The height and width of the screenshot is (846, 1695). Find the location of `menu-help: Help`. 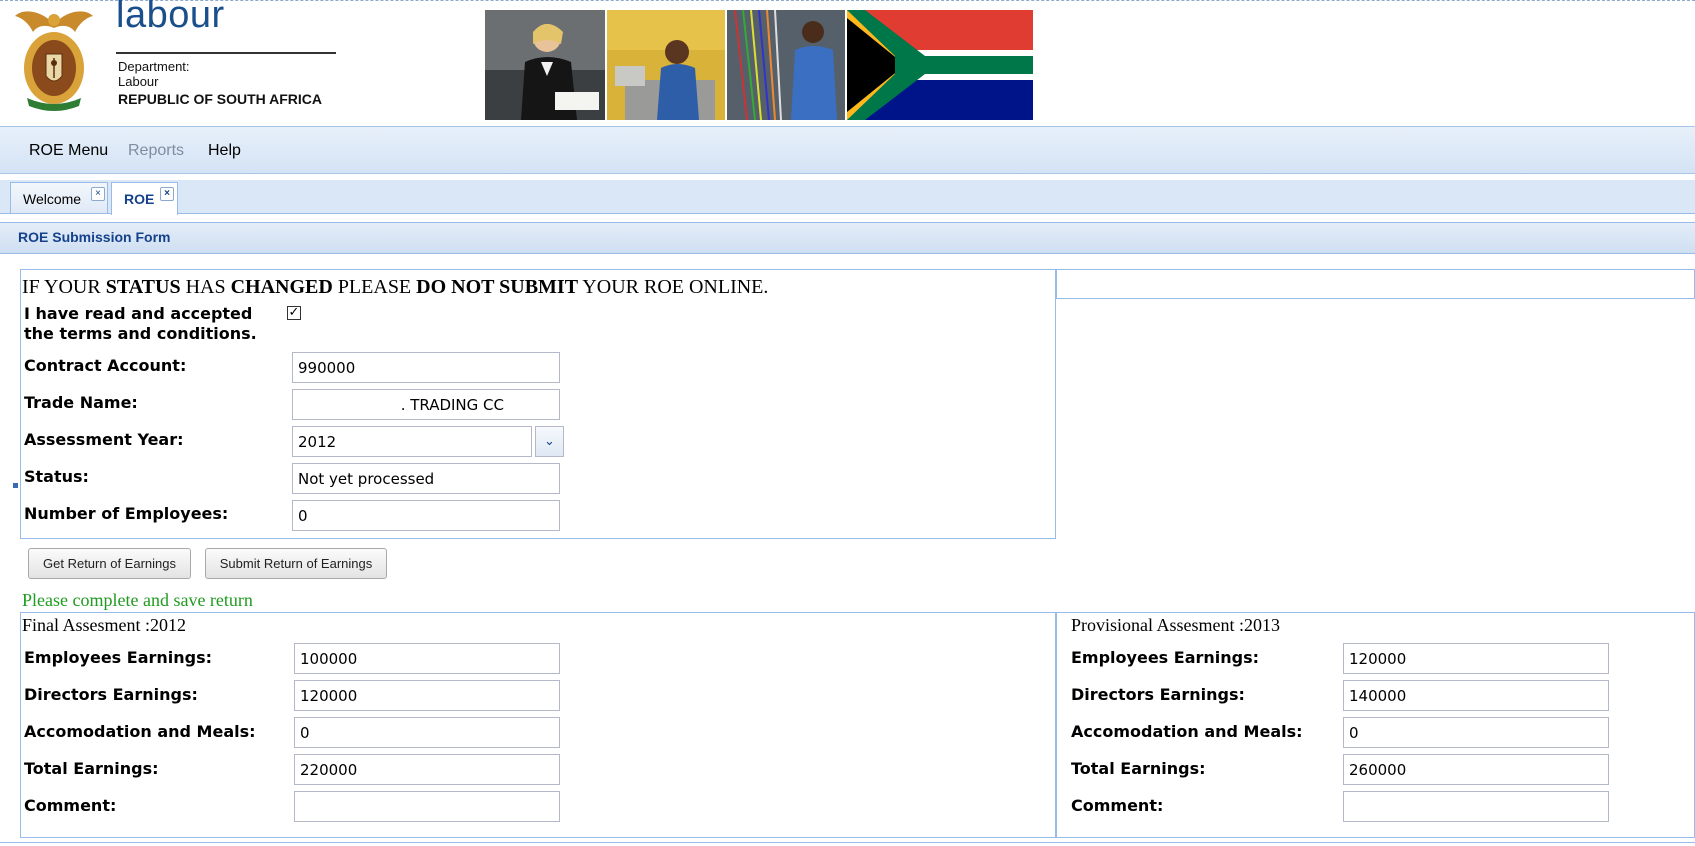

menu-help: Help is located at coordinates (224, 151).